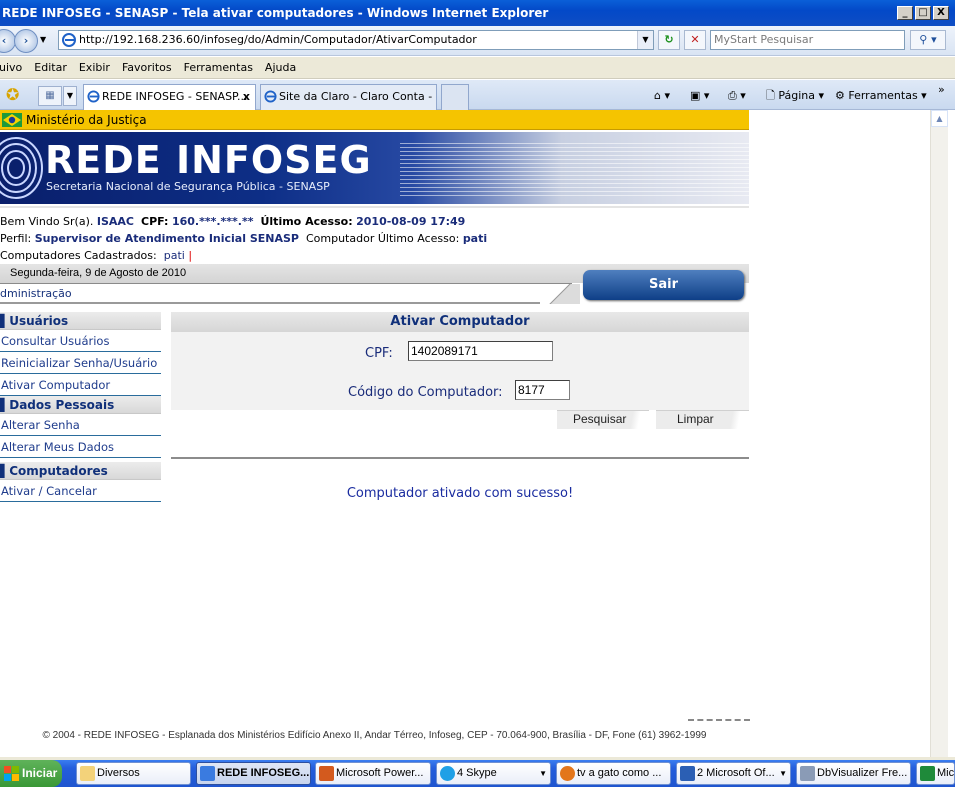  I want to click on address-dropdown-icon: ▼, so click(645, 40).